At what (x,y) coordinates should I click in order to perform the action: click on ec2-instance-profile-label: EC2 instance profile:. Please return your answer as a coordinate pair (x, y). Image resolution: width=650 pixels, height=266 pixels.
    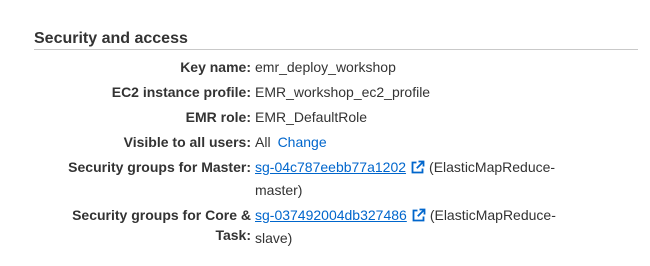
    Looking at the image, I should click on (181, 92).